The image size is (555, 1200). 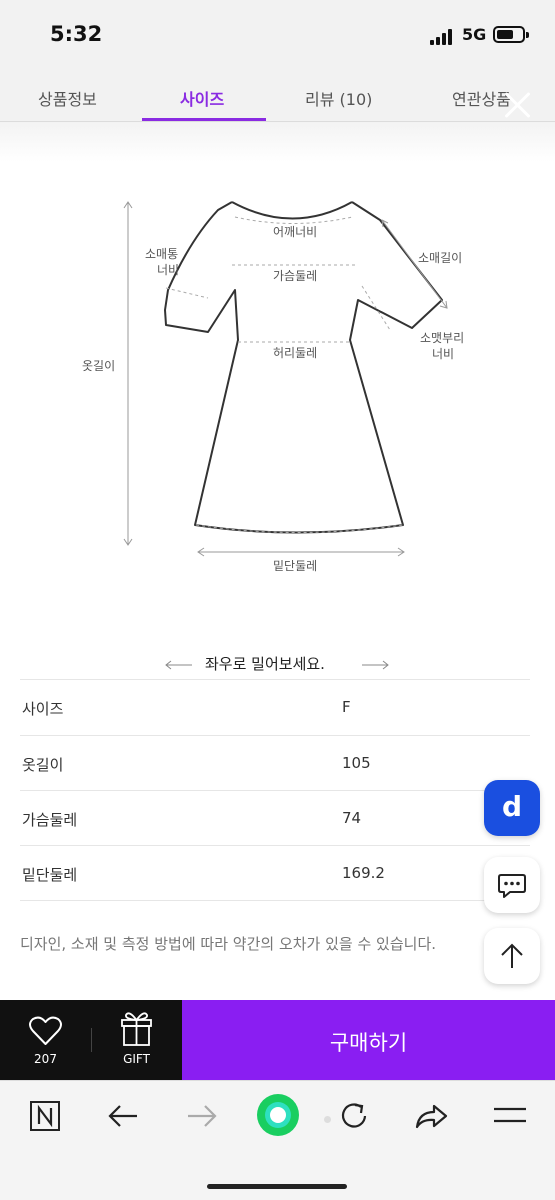 What do you see at coordinates (43, 765) in the screenshot?
I see `row-label: 옷길이` at bounding box center [43, 765].